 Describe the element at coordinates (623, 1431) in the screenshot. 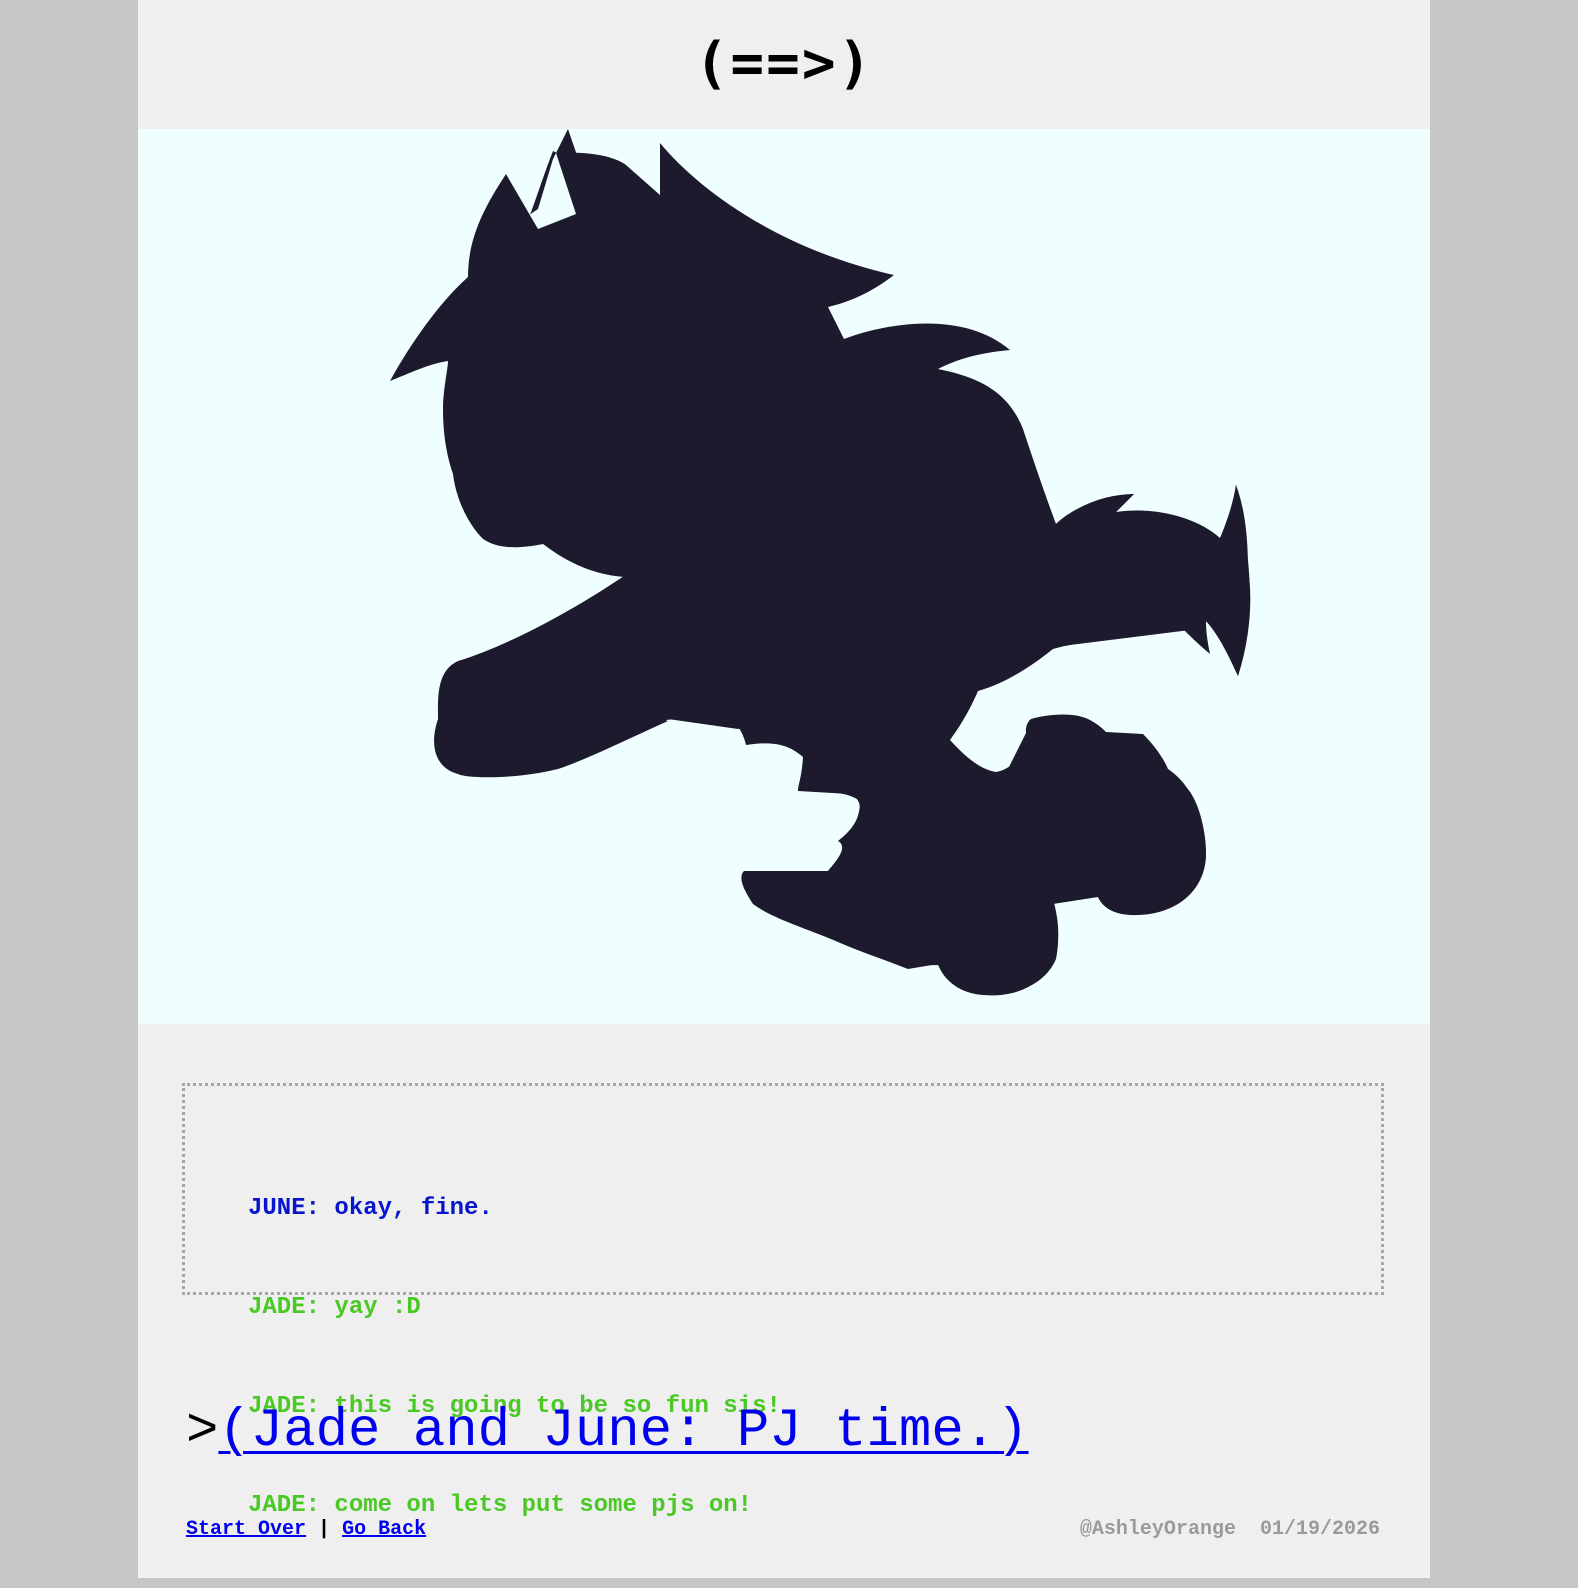

I see `next-page-link: (Jade and June: PJ time.)` at that location.